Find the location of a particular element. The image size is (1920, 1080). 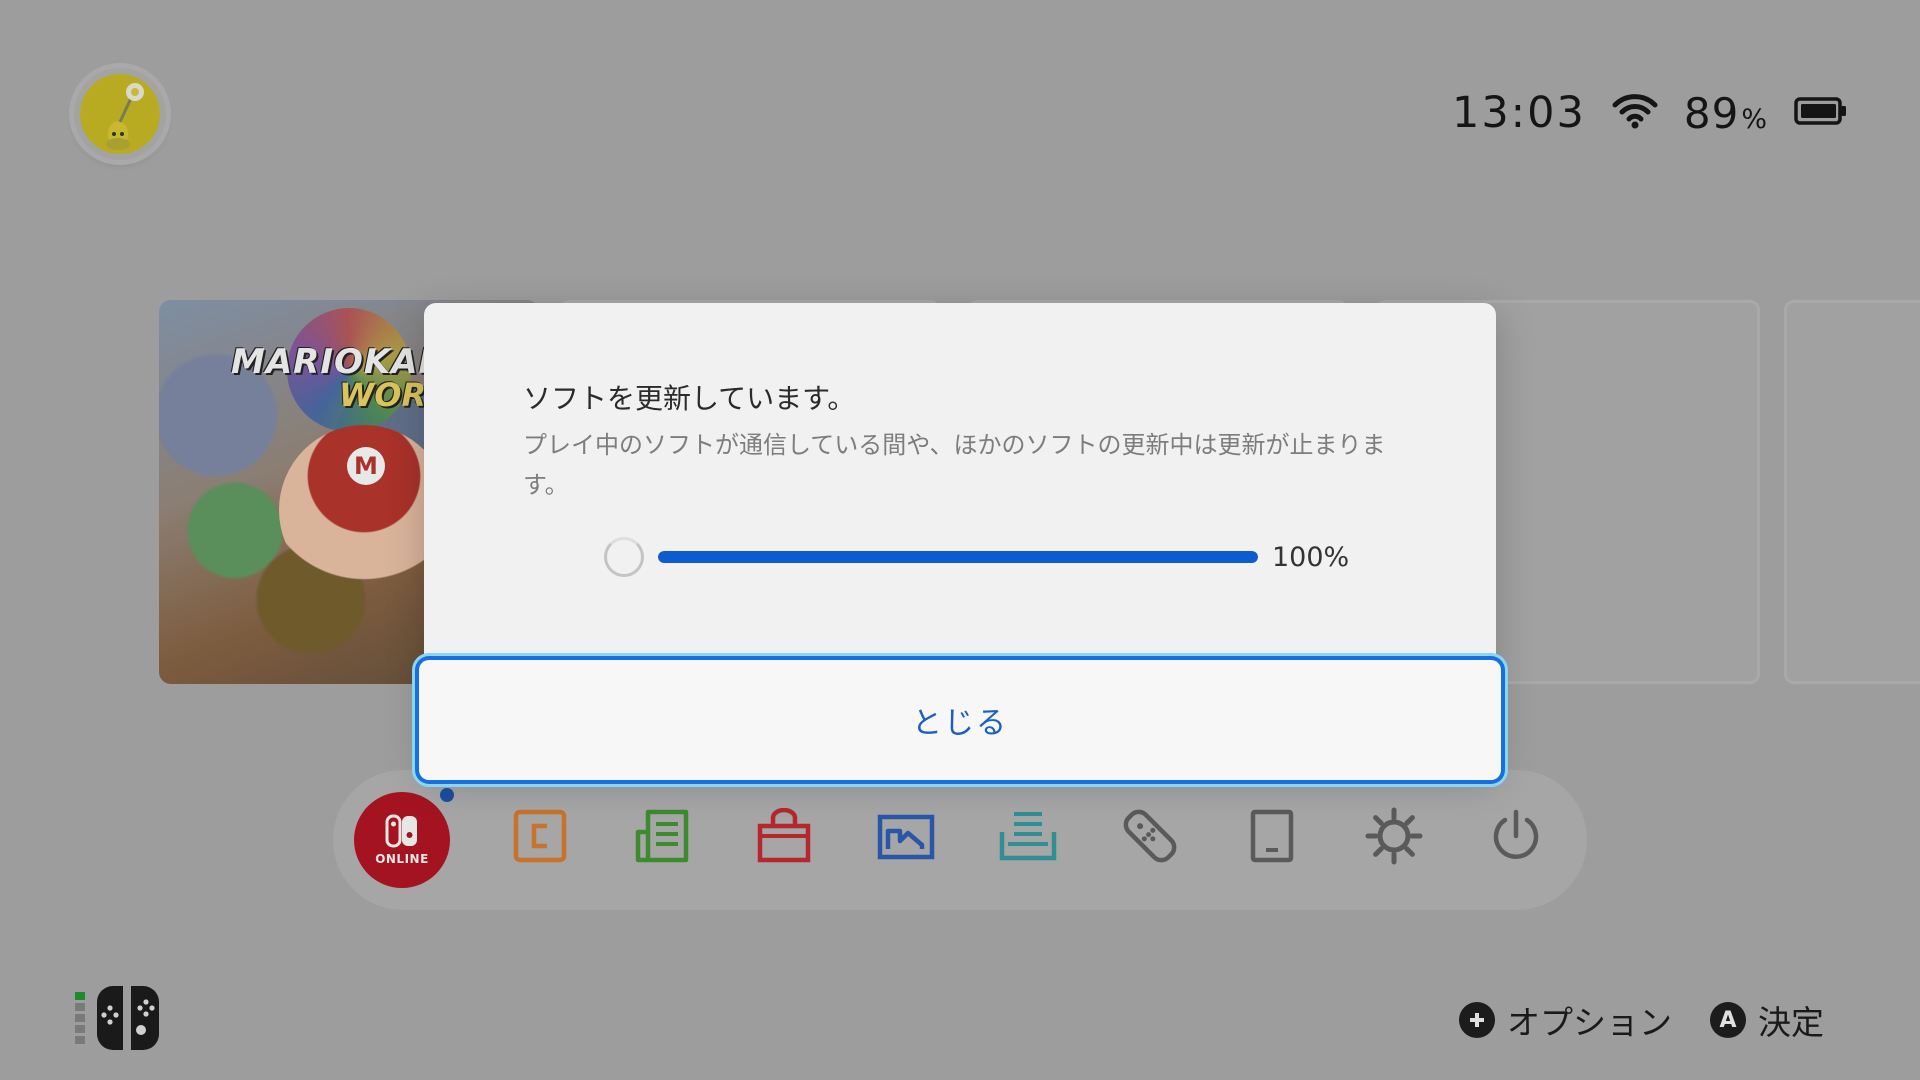

options-hint: オプション is located at coordinates (1565, 1020).